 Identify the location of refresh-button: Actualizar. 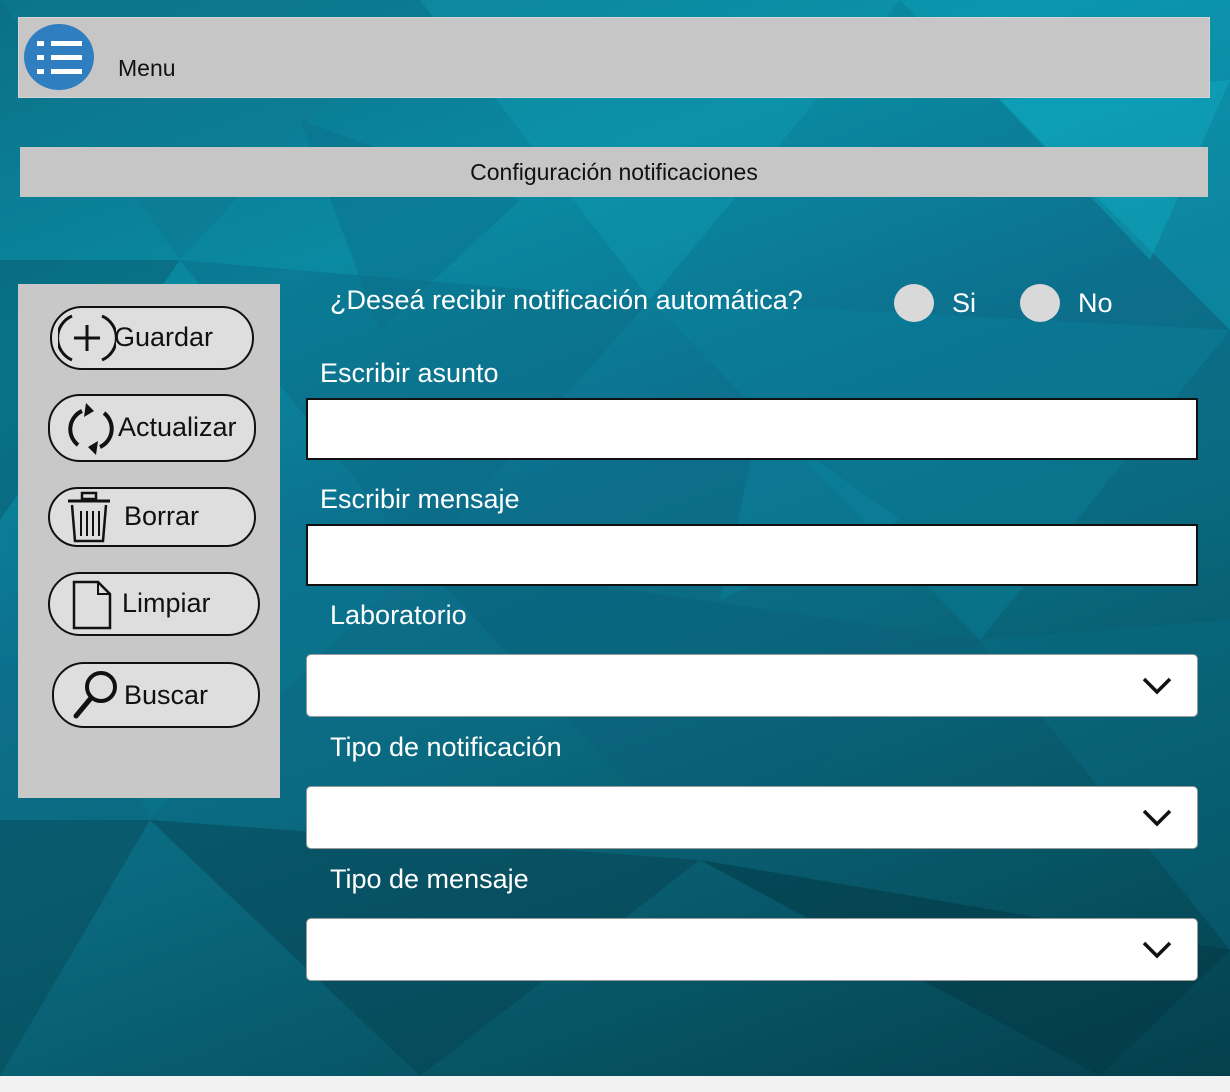
(152, 428).